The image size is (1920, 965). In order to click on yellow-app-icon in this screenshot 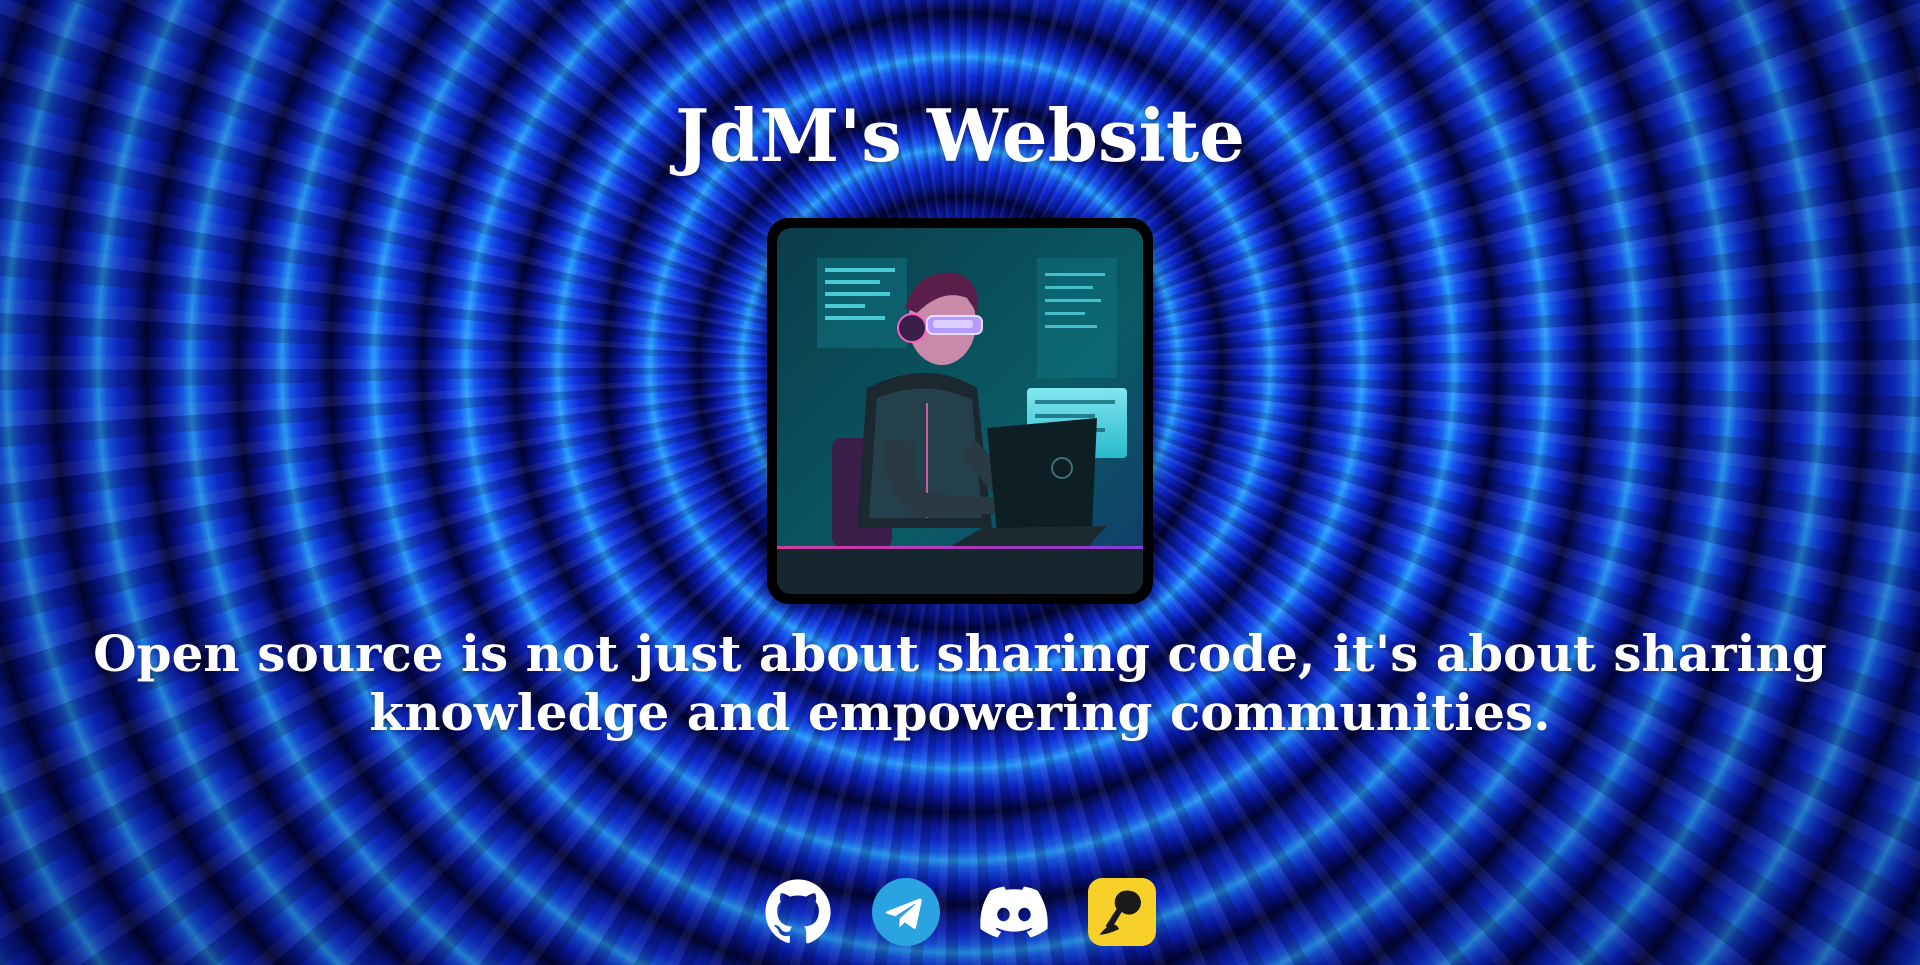, I will do `click(1122, 912)`.